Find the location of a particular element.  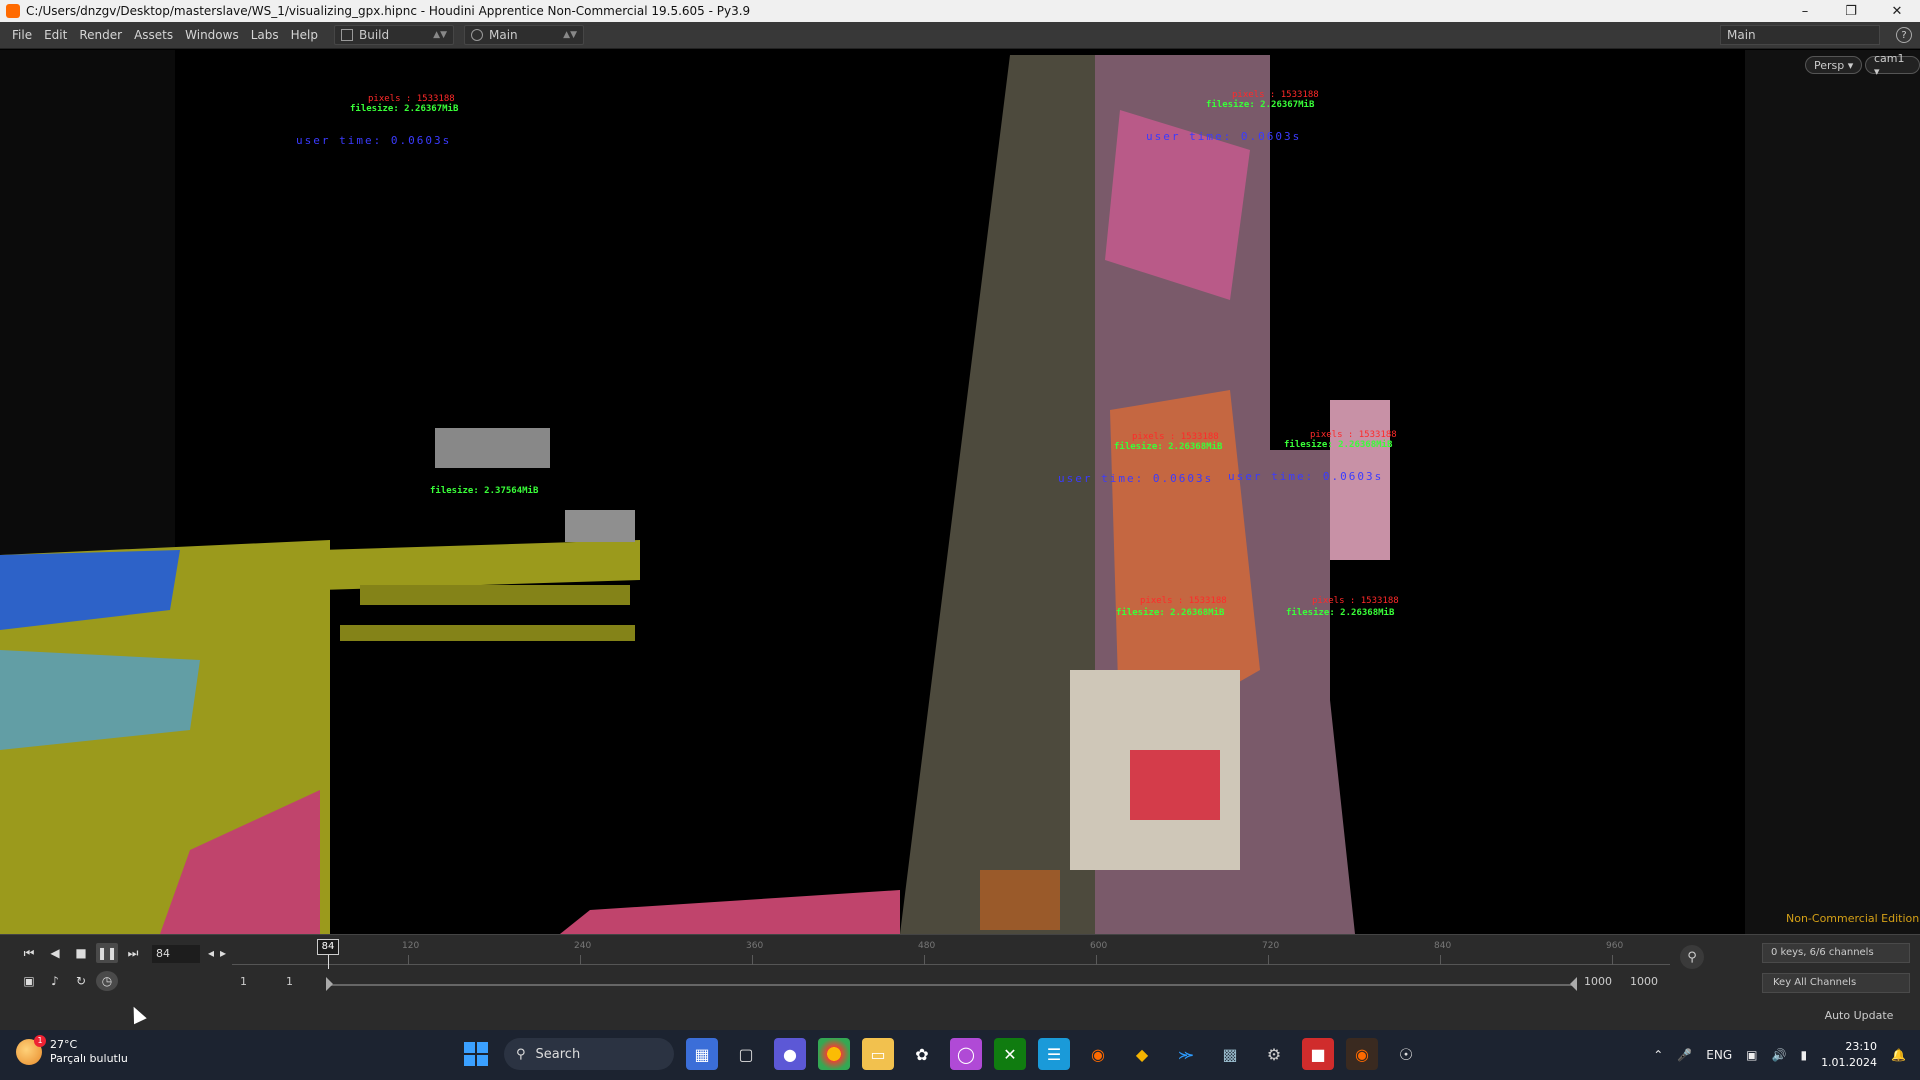

monitor-icon: ▩ is located at coordinates (1230, 1054).